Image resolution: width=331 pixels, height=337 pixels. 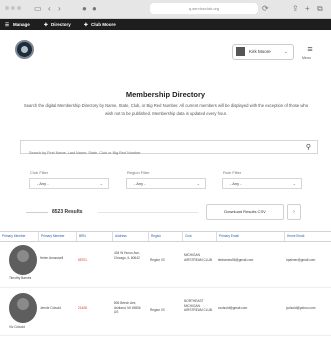 What do you see at coordinates (306, 58) in the screenshot?
I see `menu-label: Menu` at bounding box center [306, 58].